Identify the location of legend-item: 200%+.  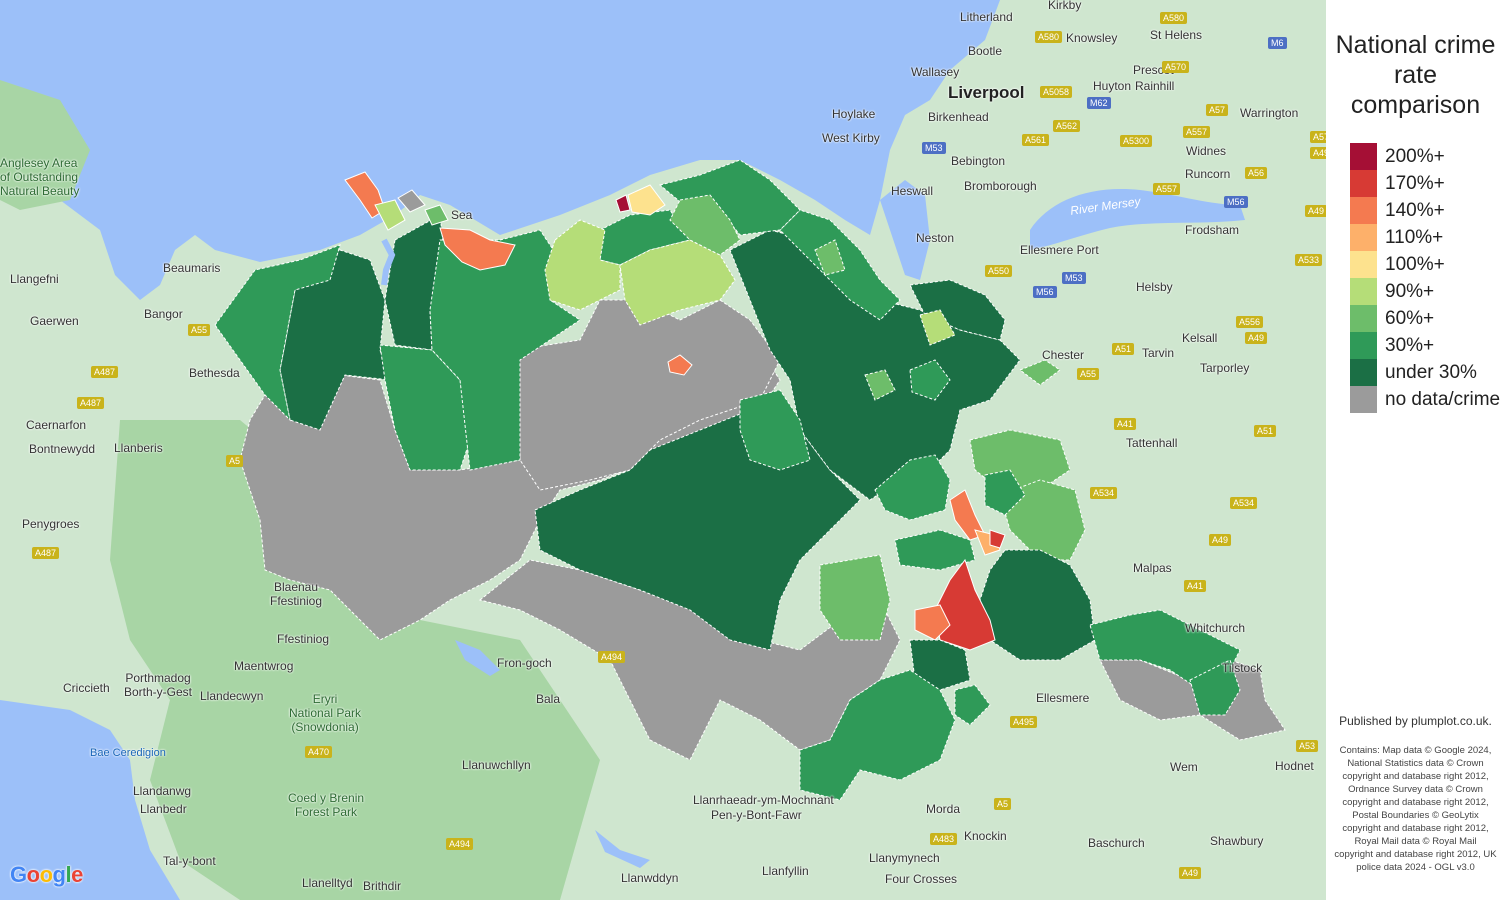
(1425, 156).